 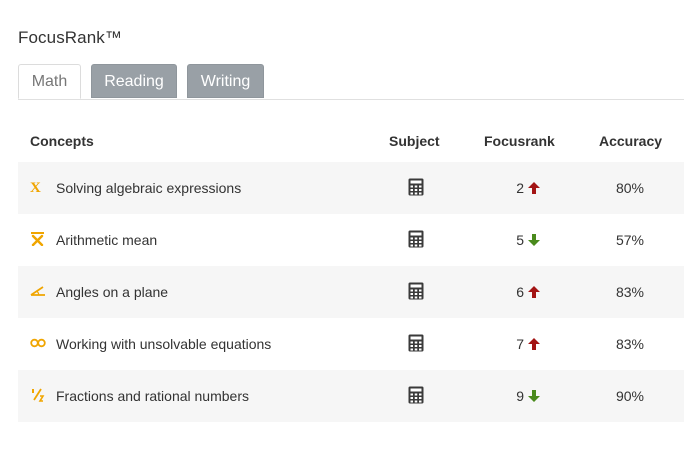 What do you see at coordinates (351, 396) in the screenshot?
I see `table-row: Fractions and rational numbers 9 90%` at bounding box center [351, 396].